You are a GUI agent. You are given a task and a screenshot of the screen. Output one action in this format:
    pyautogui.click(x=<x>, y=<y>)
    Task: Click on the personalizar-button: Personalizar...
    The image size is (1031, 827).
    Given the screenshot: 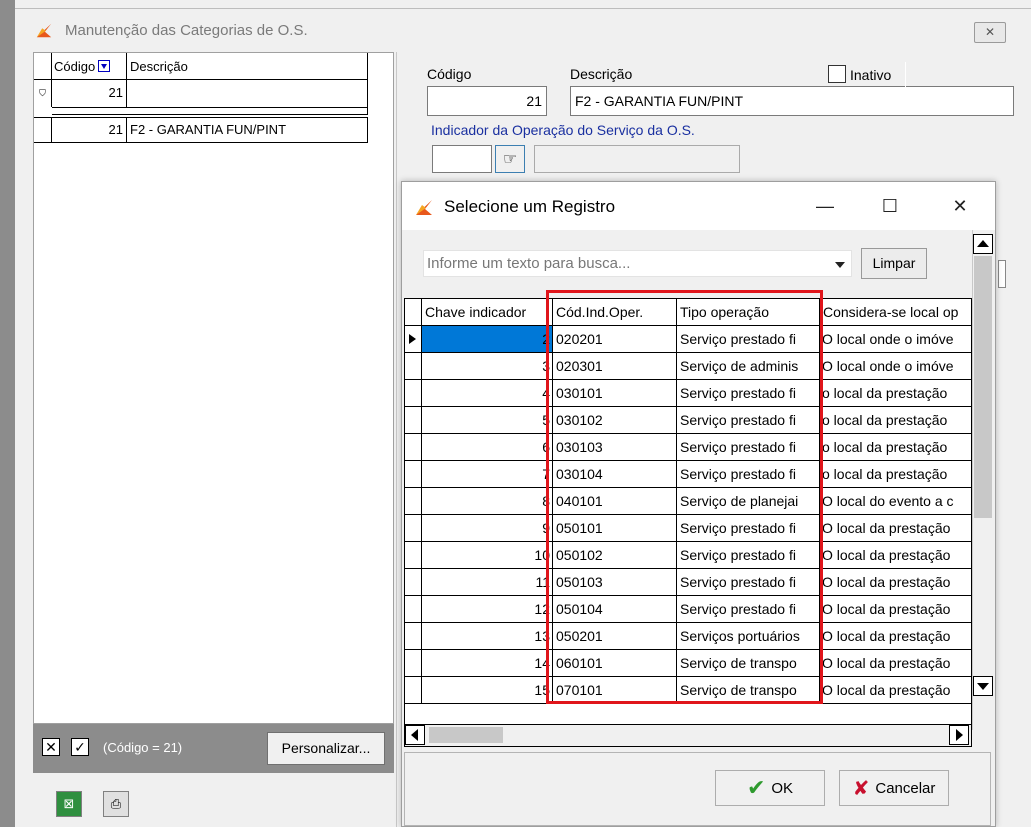 What is the action you would take?
    pyautogui.click(x=326, y=748)
    